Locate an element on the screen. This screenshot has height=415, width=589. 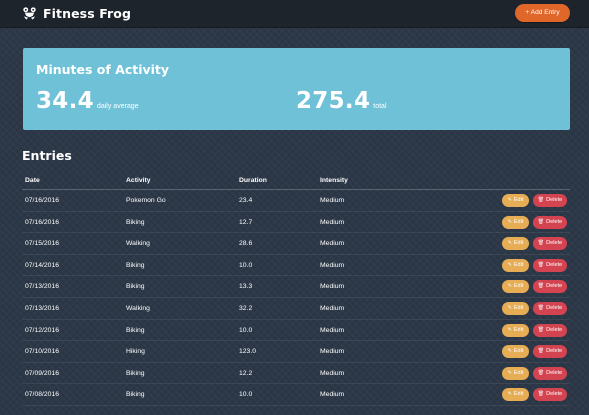
column-header-duration: Duration is located at coordinates (253, 180).